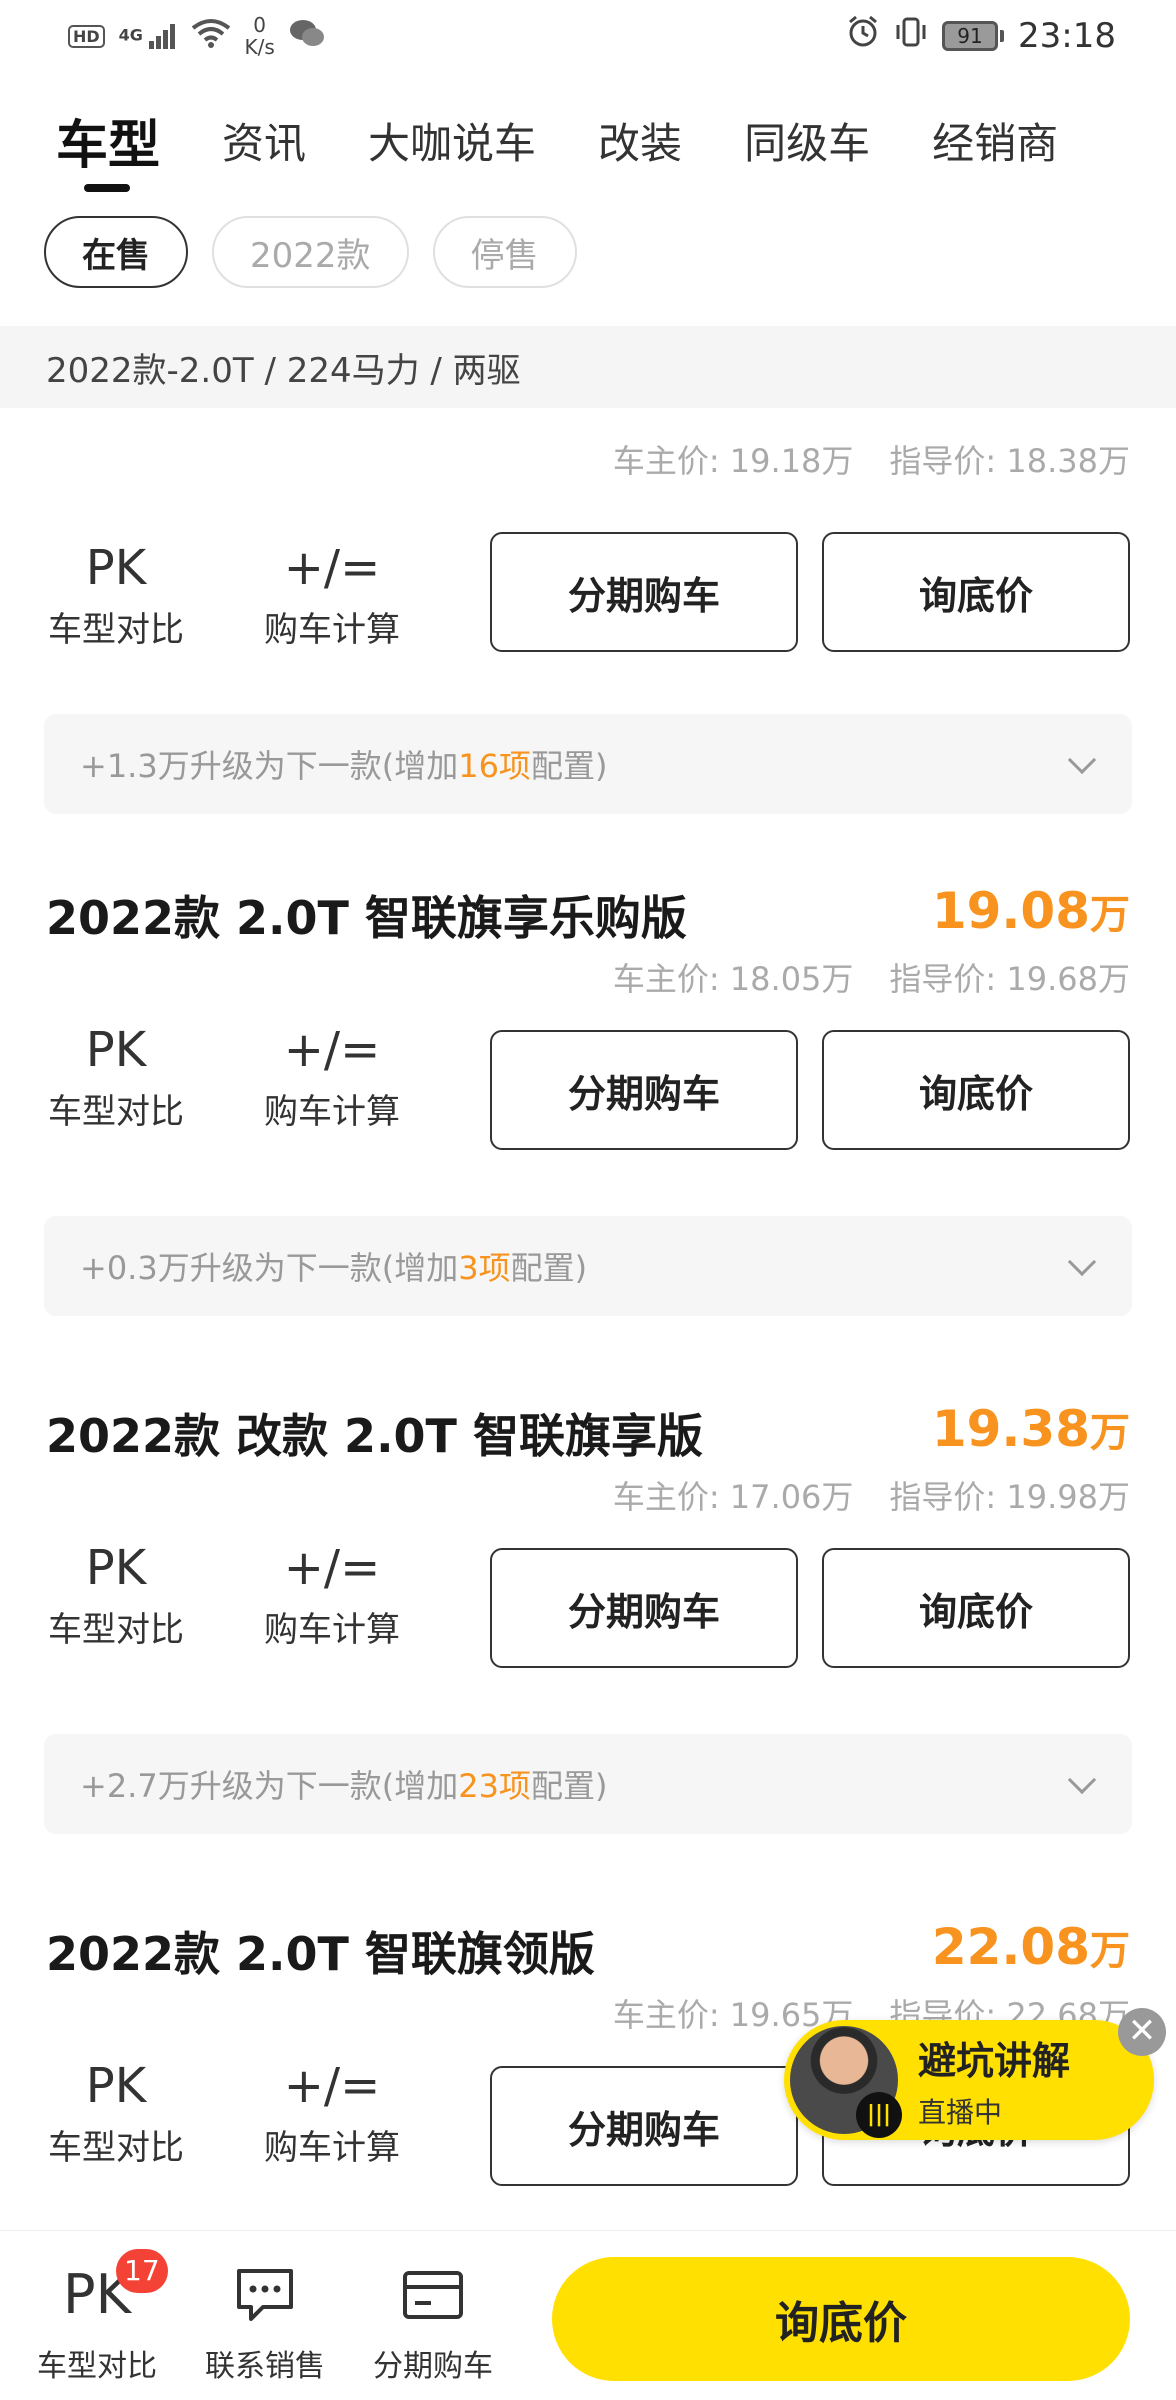 The height and width of the screenshot is (2400, 1176). I want to click on upgrade-count: 16项, so click(494, 766).